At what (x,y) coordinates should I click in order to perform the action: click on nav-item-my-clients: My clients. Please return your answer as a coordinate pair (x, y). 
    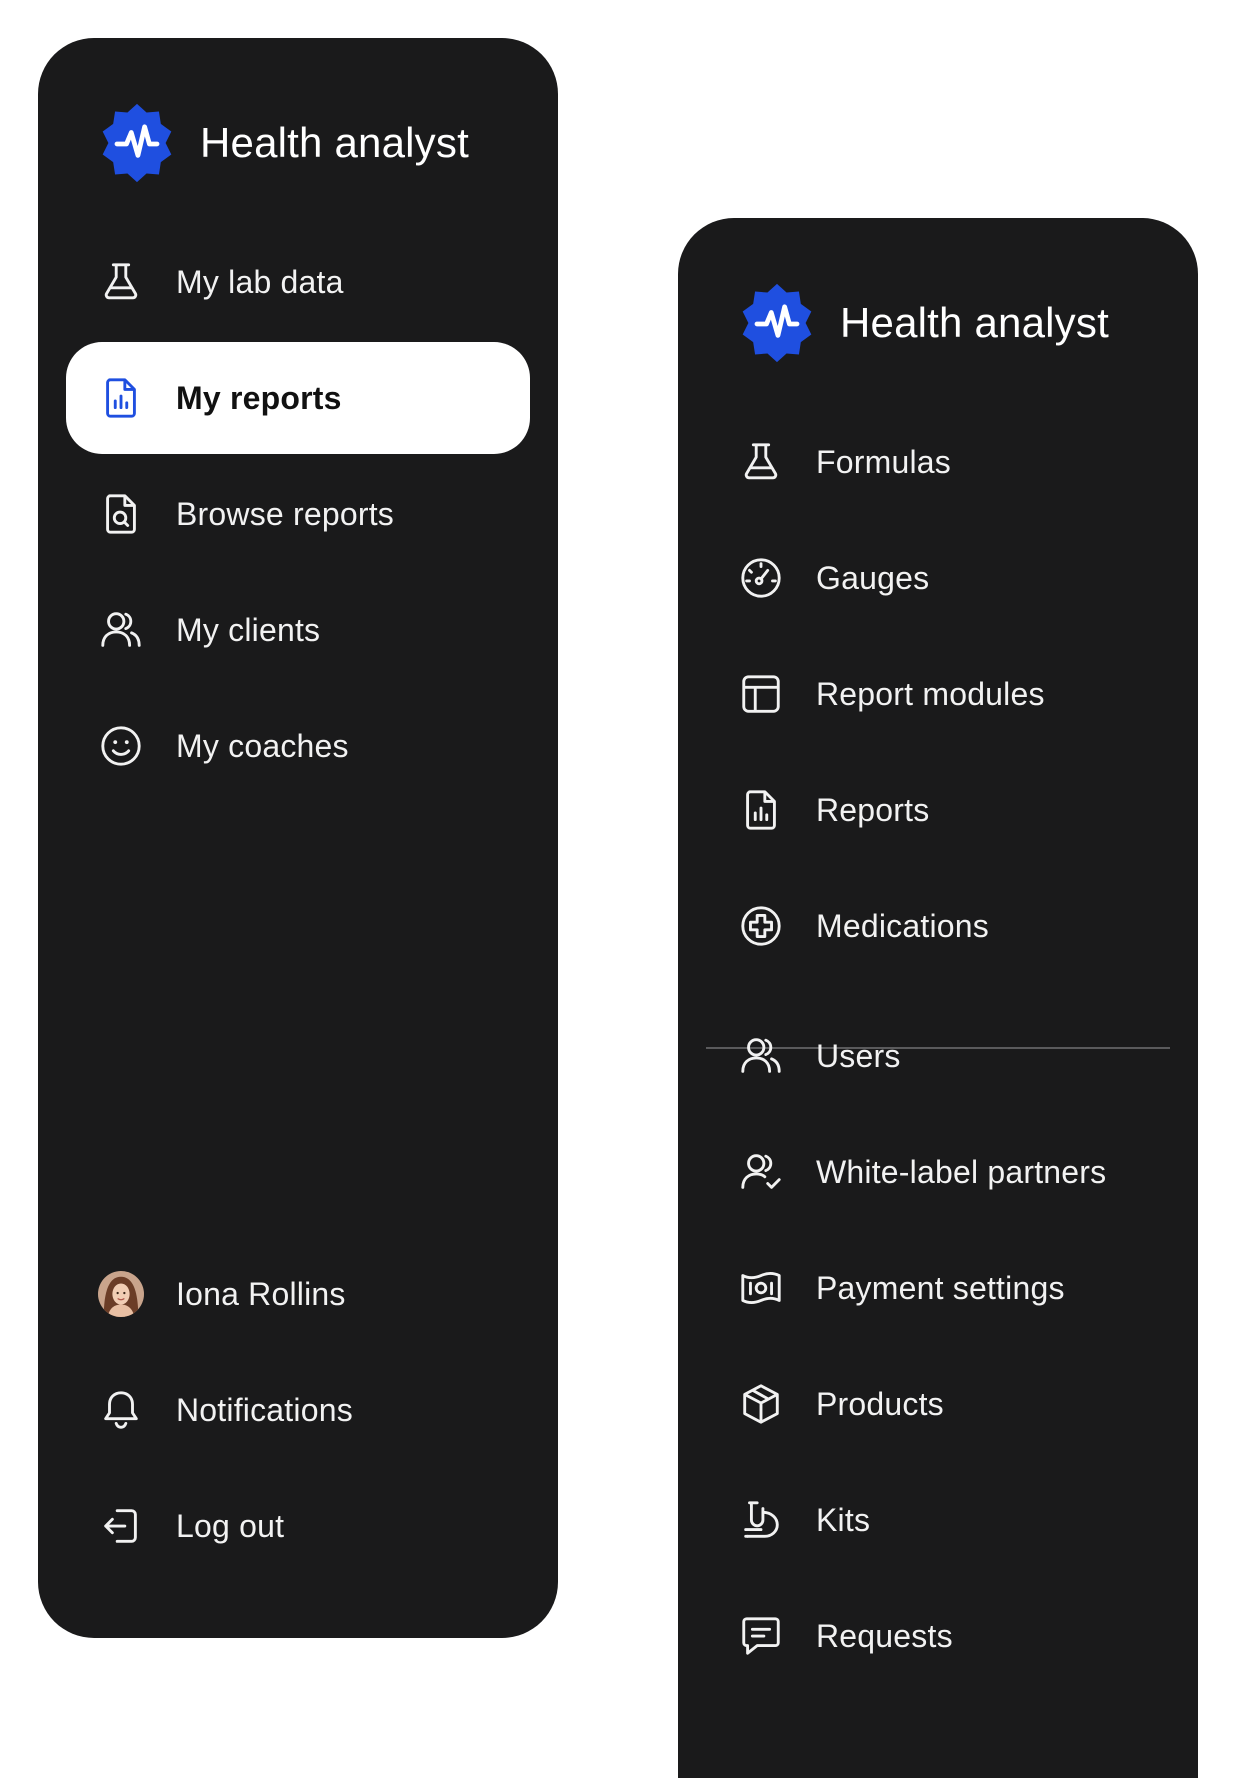
    Looking at the image, I should click on (298, 630).